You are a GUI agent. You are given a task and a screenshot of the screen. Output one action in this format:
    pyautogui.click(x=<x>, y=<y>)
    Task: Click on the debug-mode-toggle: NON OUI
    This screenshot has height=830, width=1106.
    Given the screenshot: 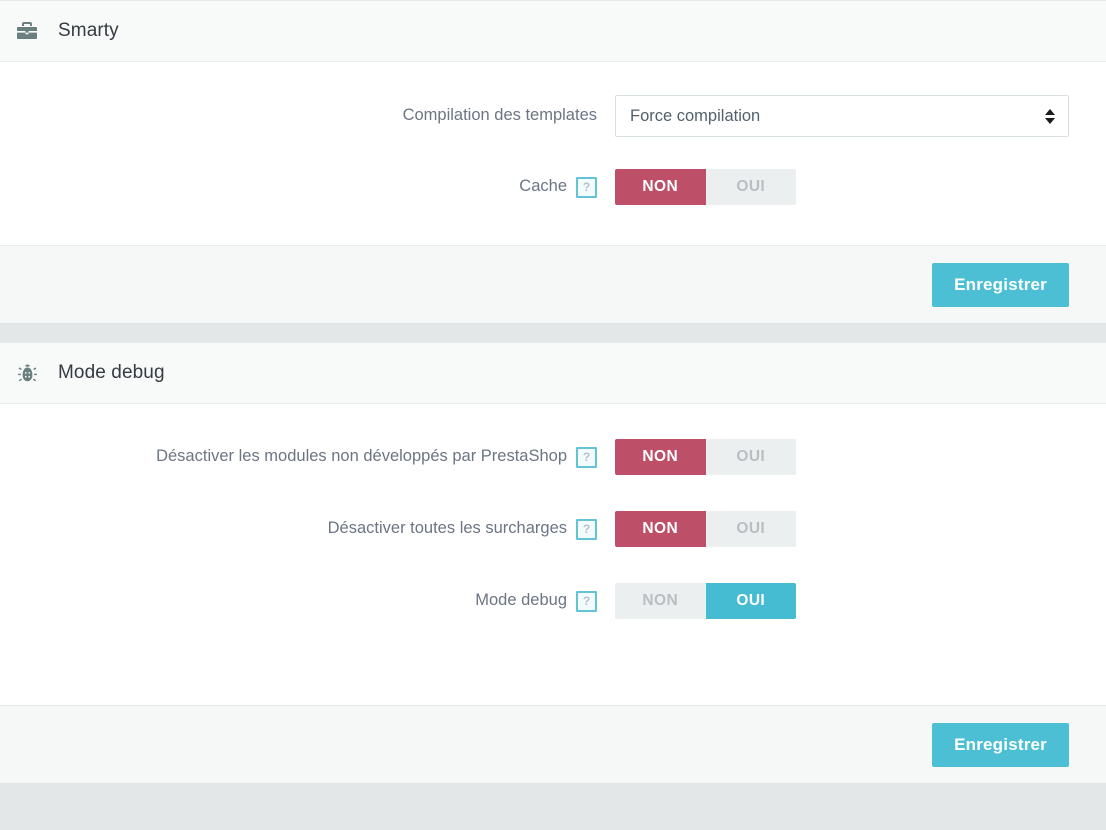 What is the action you would take?
    pyautogui.click(x=705, y=601)
    